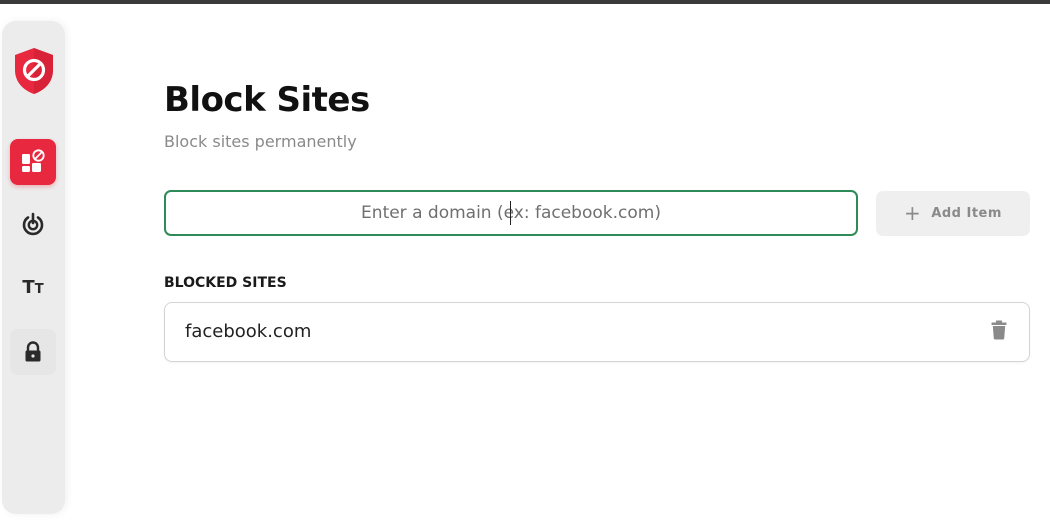 The height and width of the screenshot is (526, 1050). What do you see at coordinates (34, 71) in the screenshot?
I see `shield-block-icon` at bounding box center [34, 71].